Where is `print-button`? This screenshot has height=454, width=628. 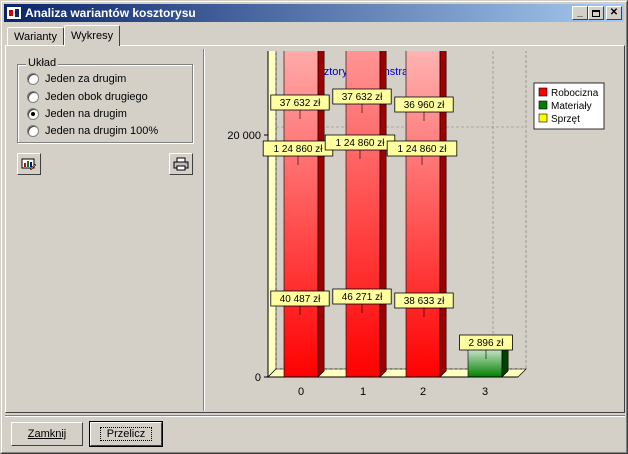
print-button is located at coordinates (181, 164).